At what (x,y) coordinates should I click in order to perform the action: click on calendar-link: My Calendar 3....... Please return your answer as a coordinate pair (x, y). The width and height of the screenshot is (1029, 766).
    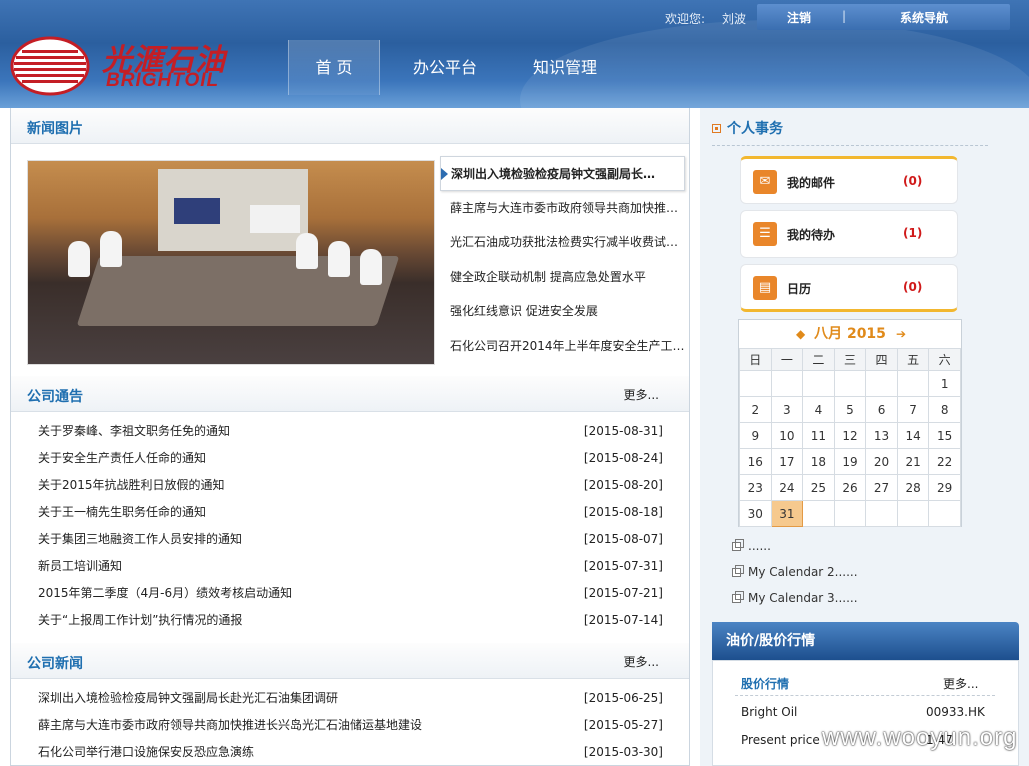
    Looking at the image, I should click on (794, 598).